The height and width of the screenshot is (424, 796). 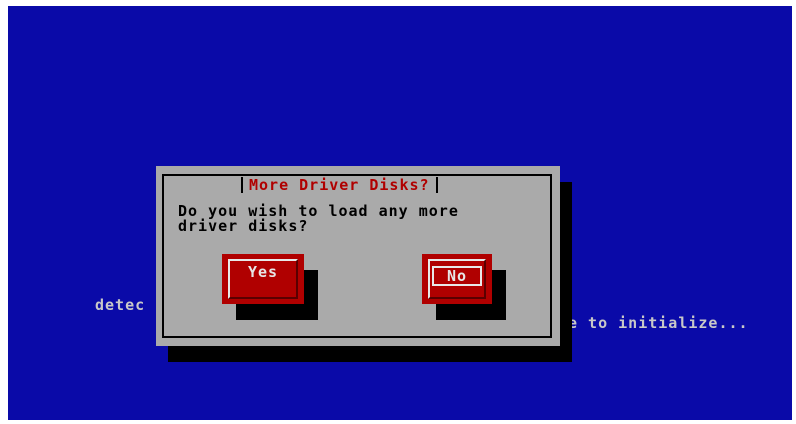 I want to click on no-button: No, so click(x=457, y=279).